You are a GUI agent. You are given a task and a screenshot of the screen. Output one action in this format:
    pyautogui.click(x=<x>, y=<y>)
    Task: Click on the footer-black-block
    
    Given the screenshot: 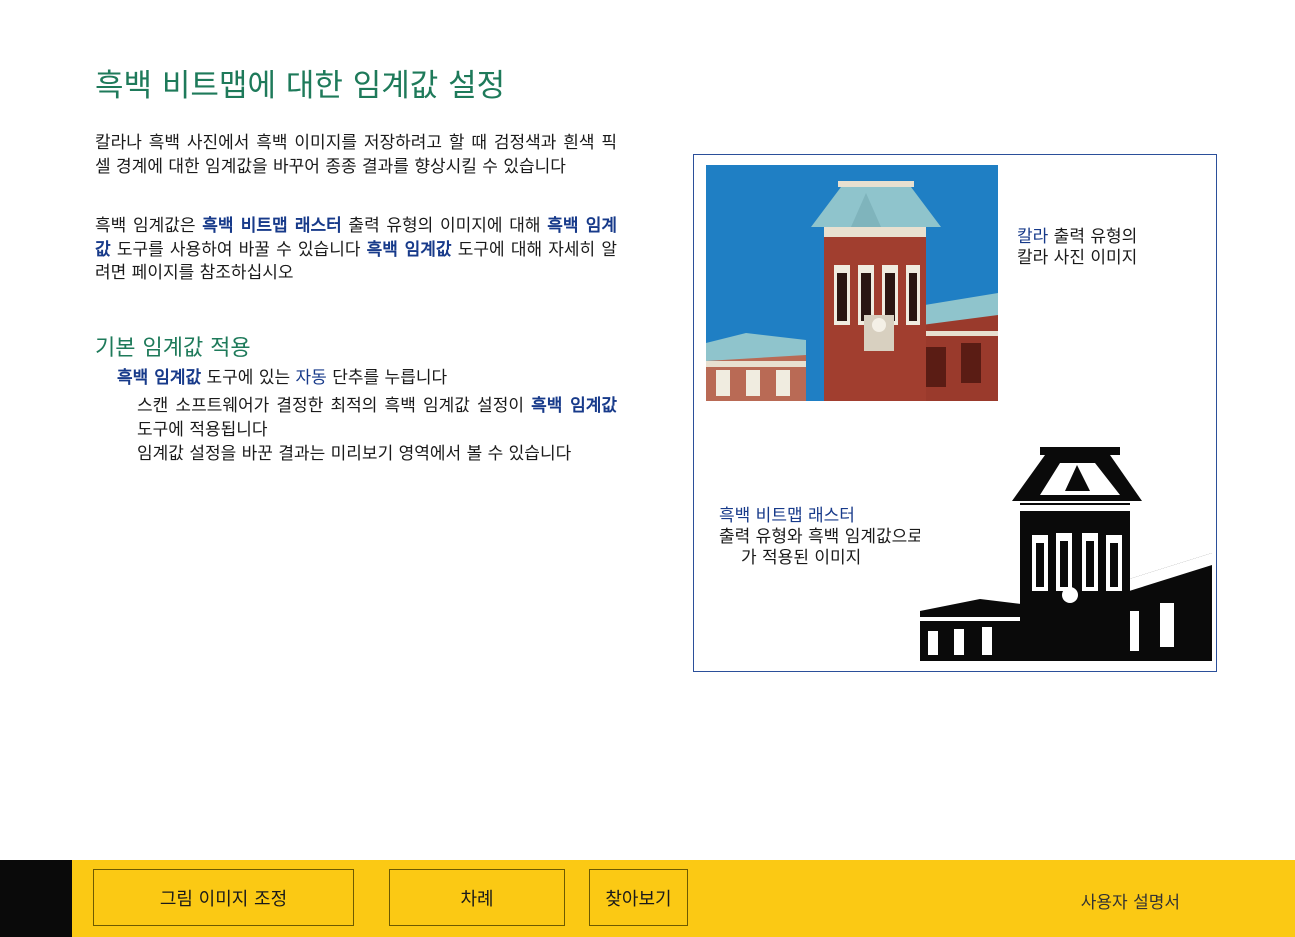 What is the action you would take?
    pyautogui.click(x=36, y=898)
    